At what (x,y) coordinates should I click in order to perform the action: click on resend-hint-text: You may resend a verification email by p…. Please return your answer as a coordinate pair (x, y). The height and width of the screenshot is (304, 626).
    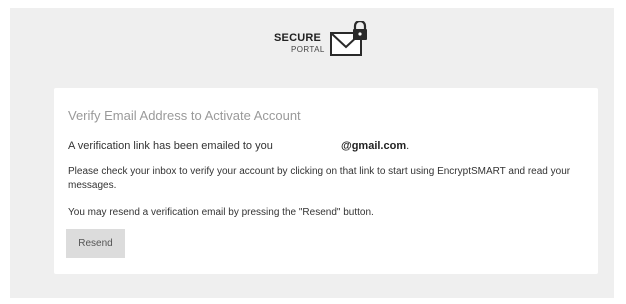
    Looking at the image, I should click on (221, 212).